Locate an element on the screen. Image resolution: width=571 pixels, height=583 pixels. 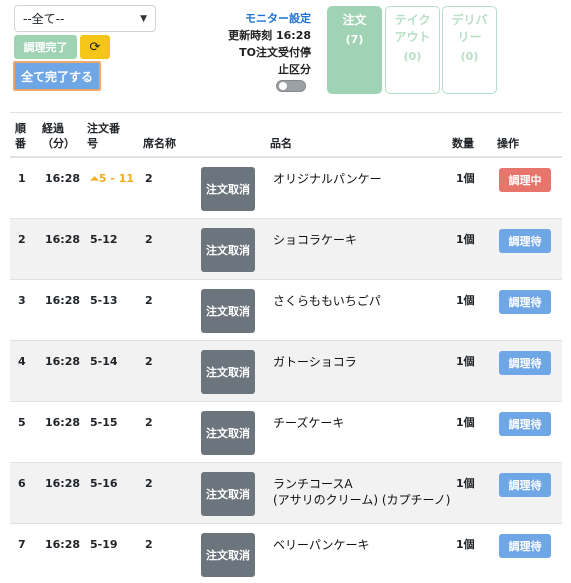
to-stop-toggle is located at coordinates (291, 86).